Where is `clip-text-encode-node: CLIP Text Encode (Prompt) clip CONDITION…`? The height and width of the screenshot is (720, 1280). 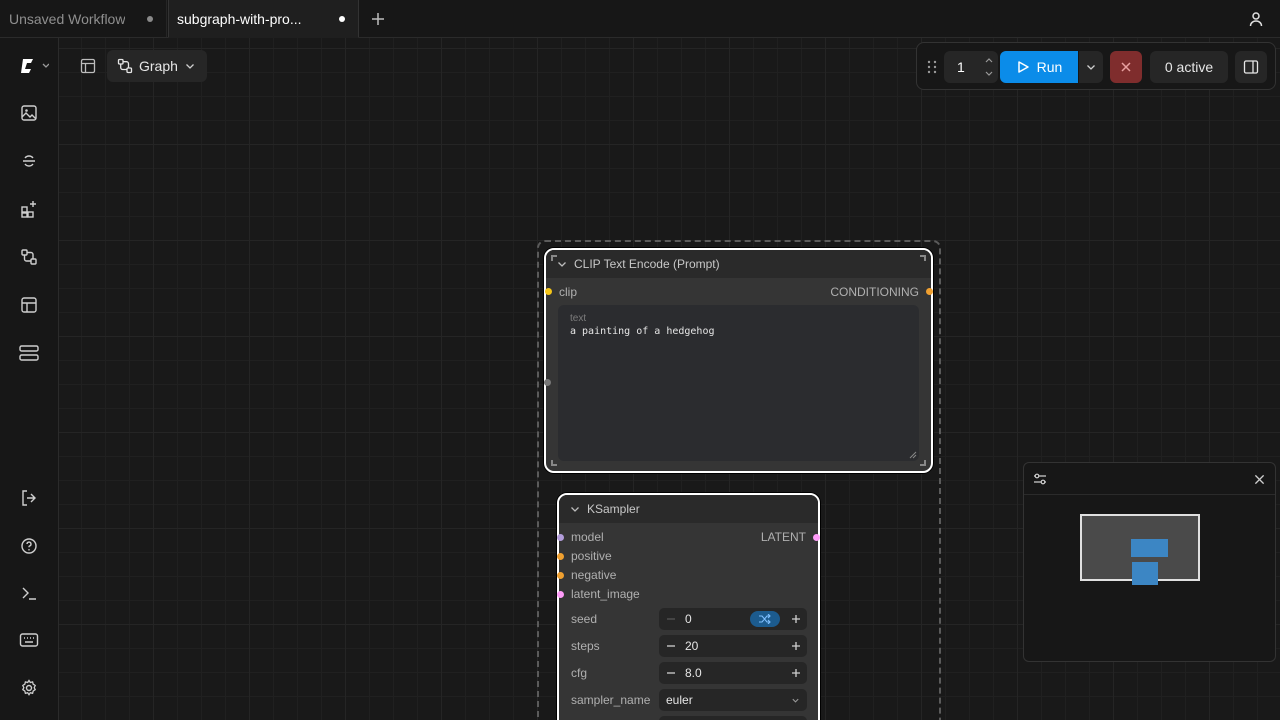 clip-text-encode-node: CLIP Text Encode (Prompt) clip CONDITION… is located at coordinates (738, 360).